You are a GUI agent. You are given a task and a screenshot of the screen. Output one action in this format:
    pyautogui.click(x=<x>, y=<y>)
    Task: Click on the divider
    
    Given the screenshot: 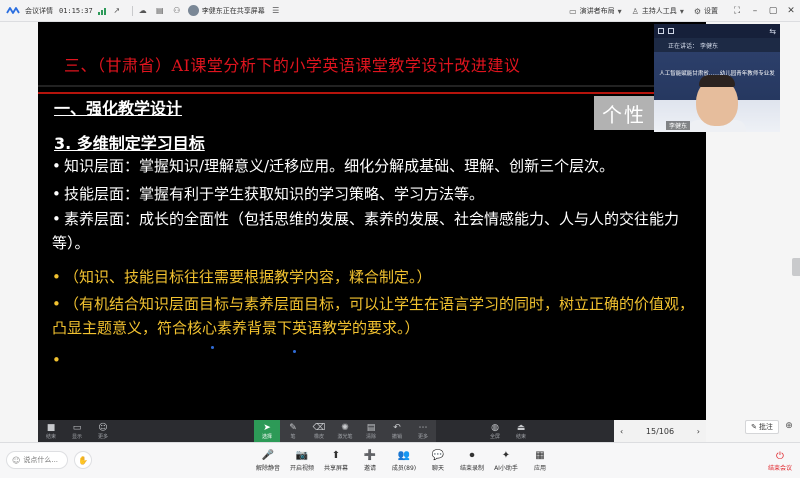 What is the action you would take?
    pyautogui.click(x=132, y=10)
    